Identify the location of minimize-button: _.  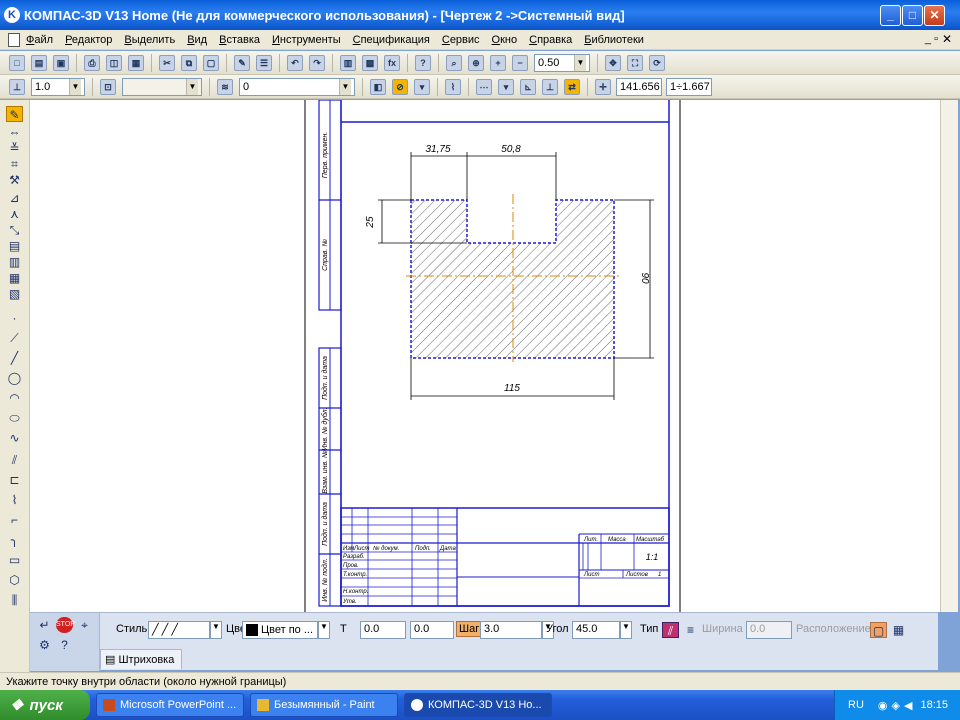
(890, 15).